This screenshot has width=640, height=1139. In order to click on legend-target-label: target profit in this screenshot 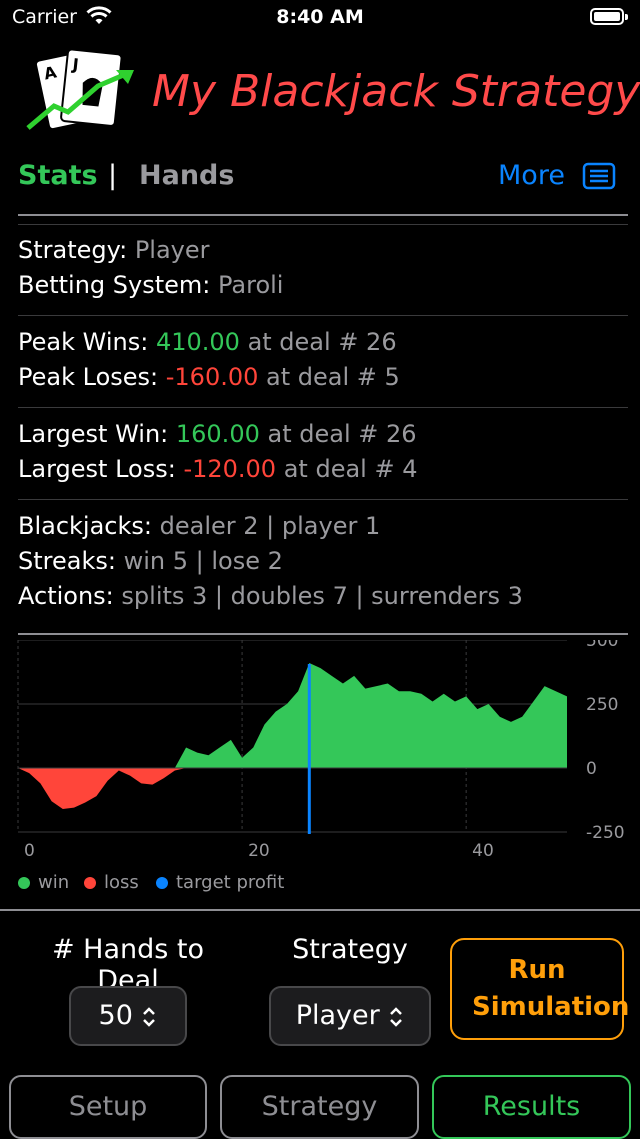, I will do `click(230, 882)`.